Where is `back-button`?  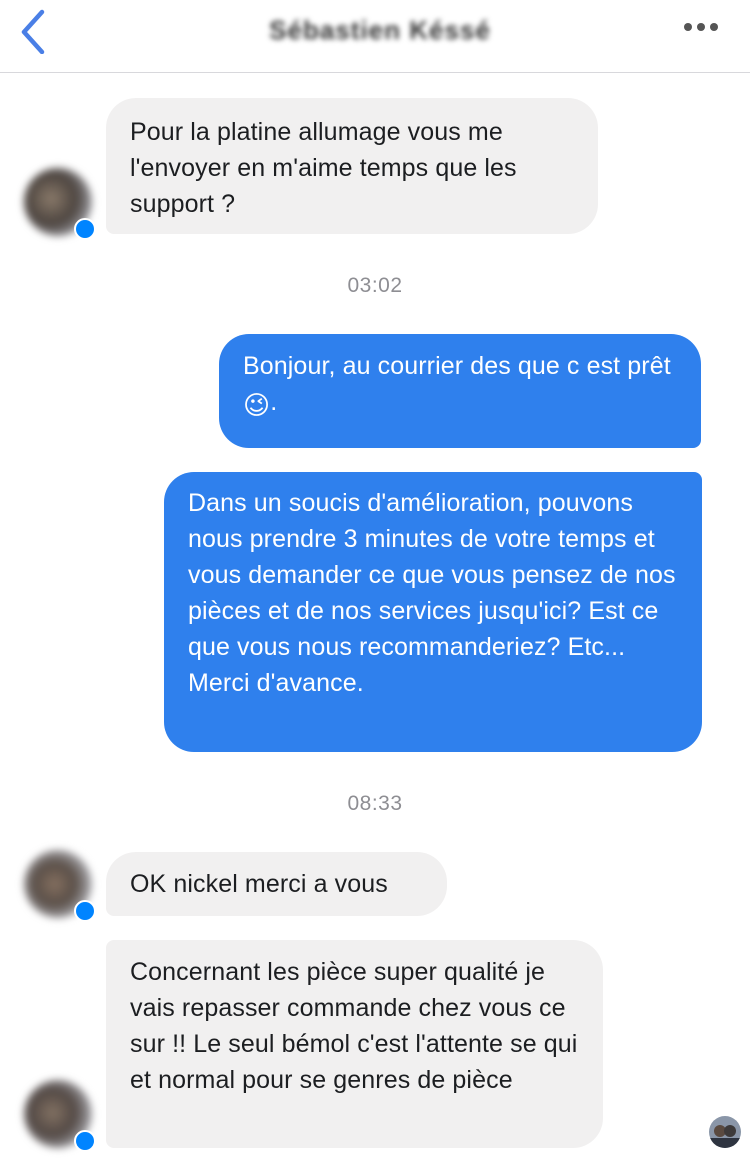
back-button is located at coordinates (34, 30).